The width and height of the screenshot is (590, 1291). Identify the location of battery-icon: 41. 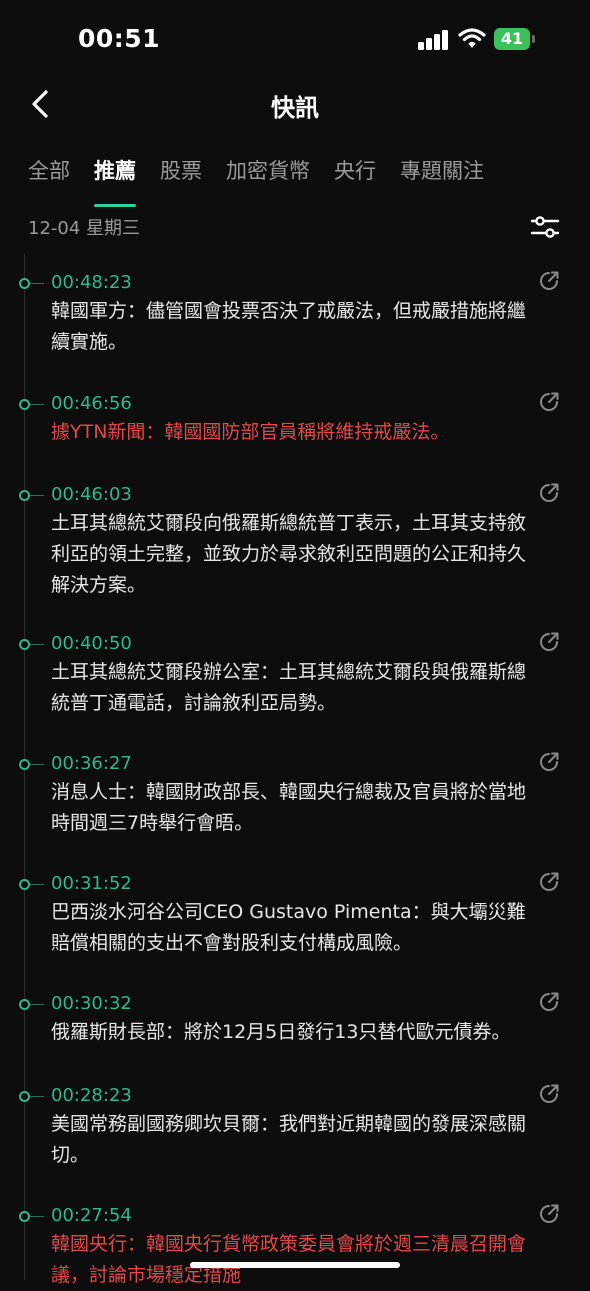
(512, 39).